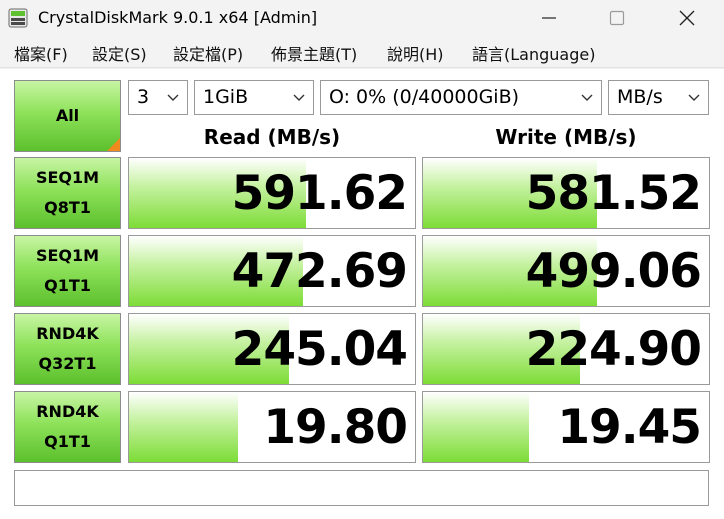 The width and height of the screenshot is (724, 519). I want to click on maximize-button, so click(617, 18).